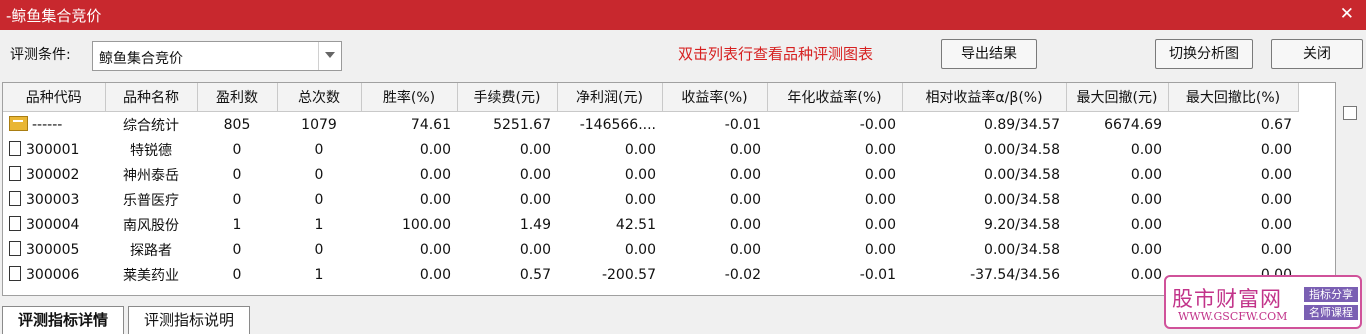 This screenshot has height=334, width=1366. What do you see at coordinates (1204, 54) in the screenshot?
I see `switch-chart-button: 切换分析图` at bounding box center [1204, 54].